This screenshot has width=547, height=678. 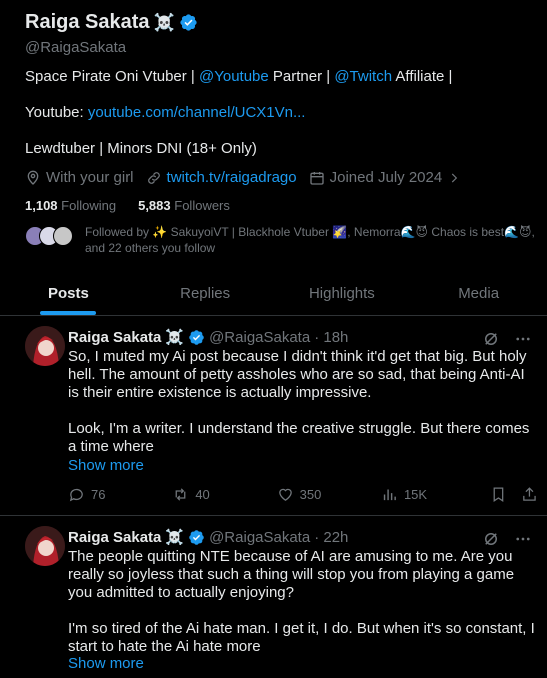 I want to click on bio-text: Space Pirate Oni Vtuber |, so click(x=112, y=76).